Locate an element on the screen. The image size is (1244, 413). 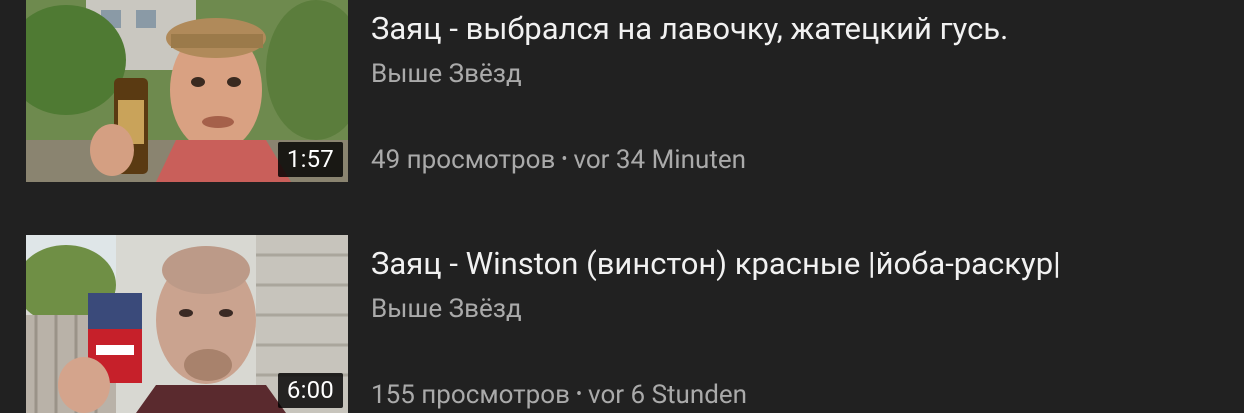
upload-age: vor 34 Minuten is located at coordinates (659, 160).